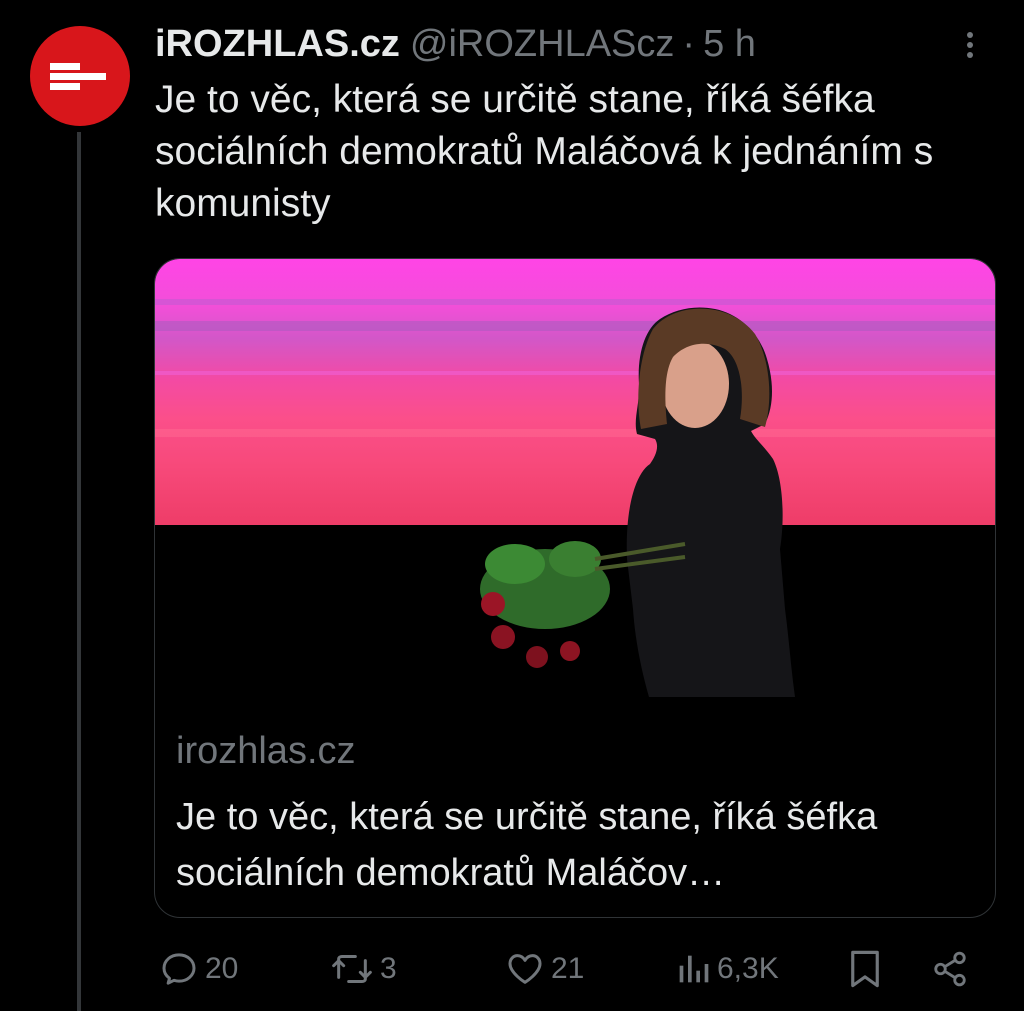 The height and width of the screenshot is (1011, 1024). I want to click on thread-line, so click(79, 571).